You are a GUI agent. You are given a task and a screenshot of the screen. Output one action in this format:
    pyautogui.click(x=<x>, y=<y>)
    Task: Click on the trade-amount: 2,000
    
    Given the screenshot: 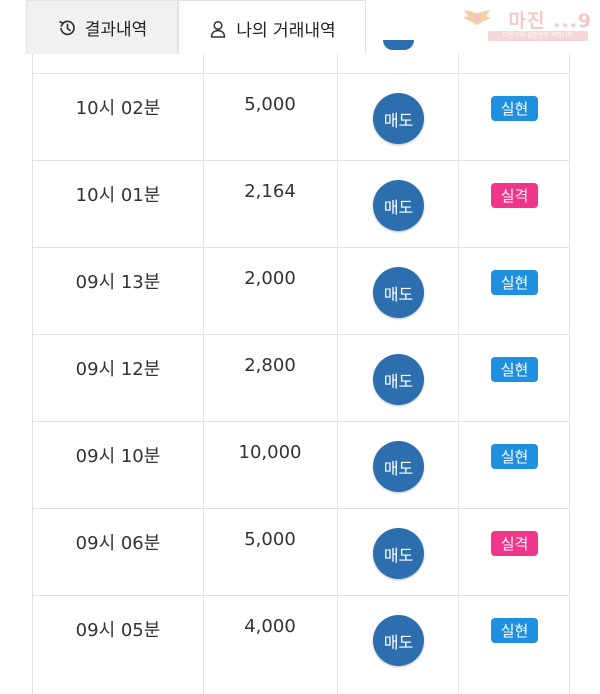 What is the action you would take?
    pyautogui.click(x=270, y=278)
    